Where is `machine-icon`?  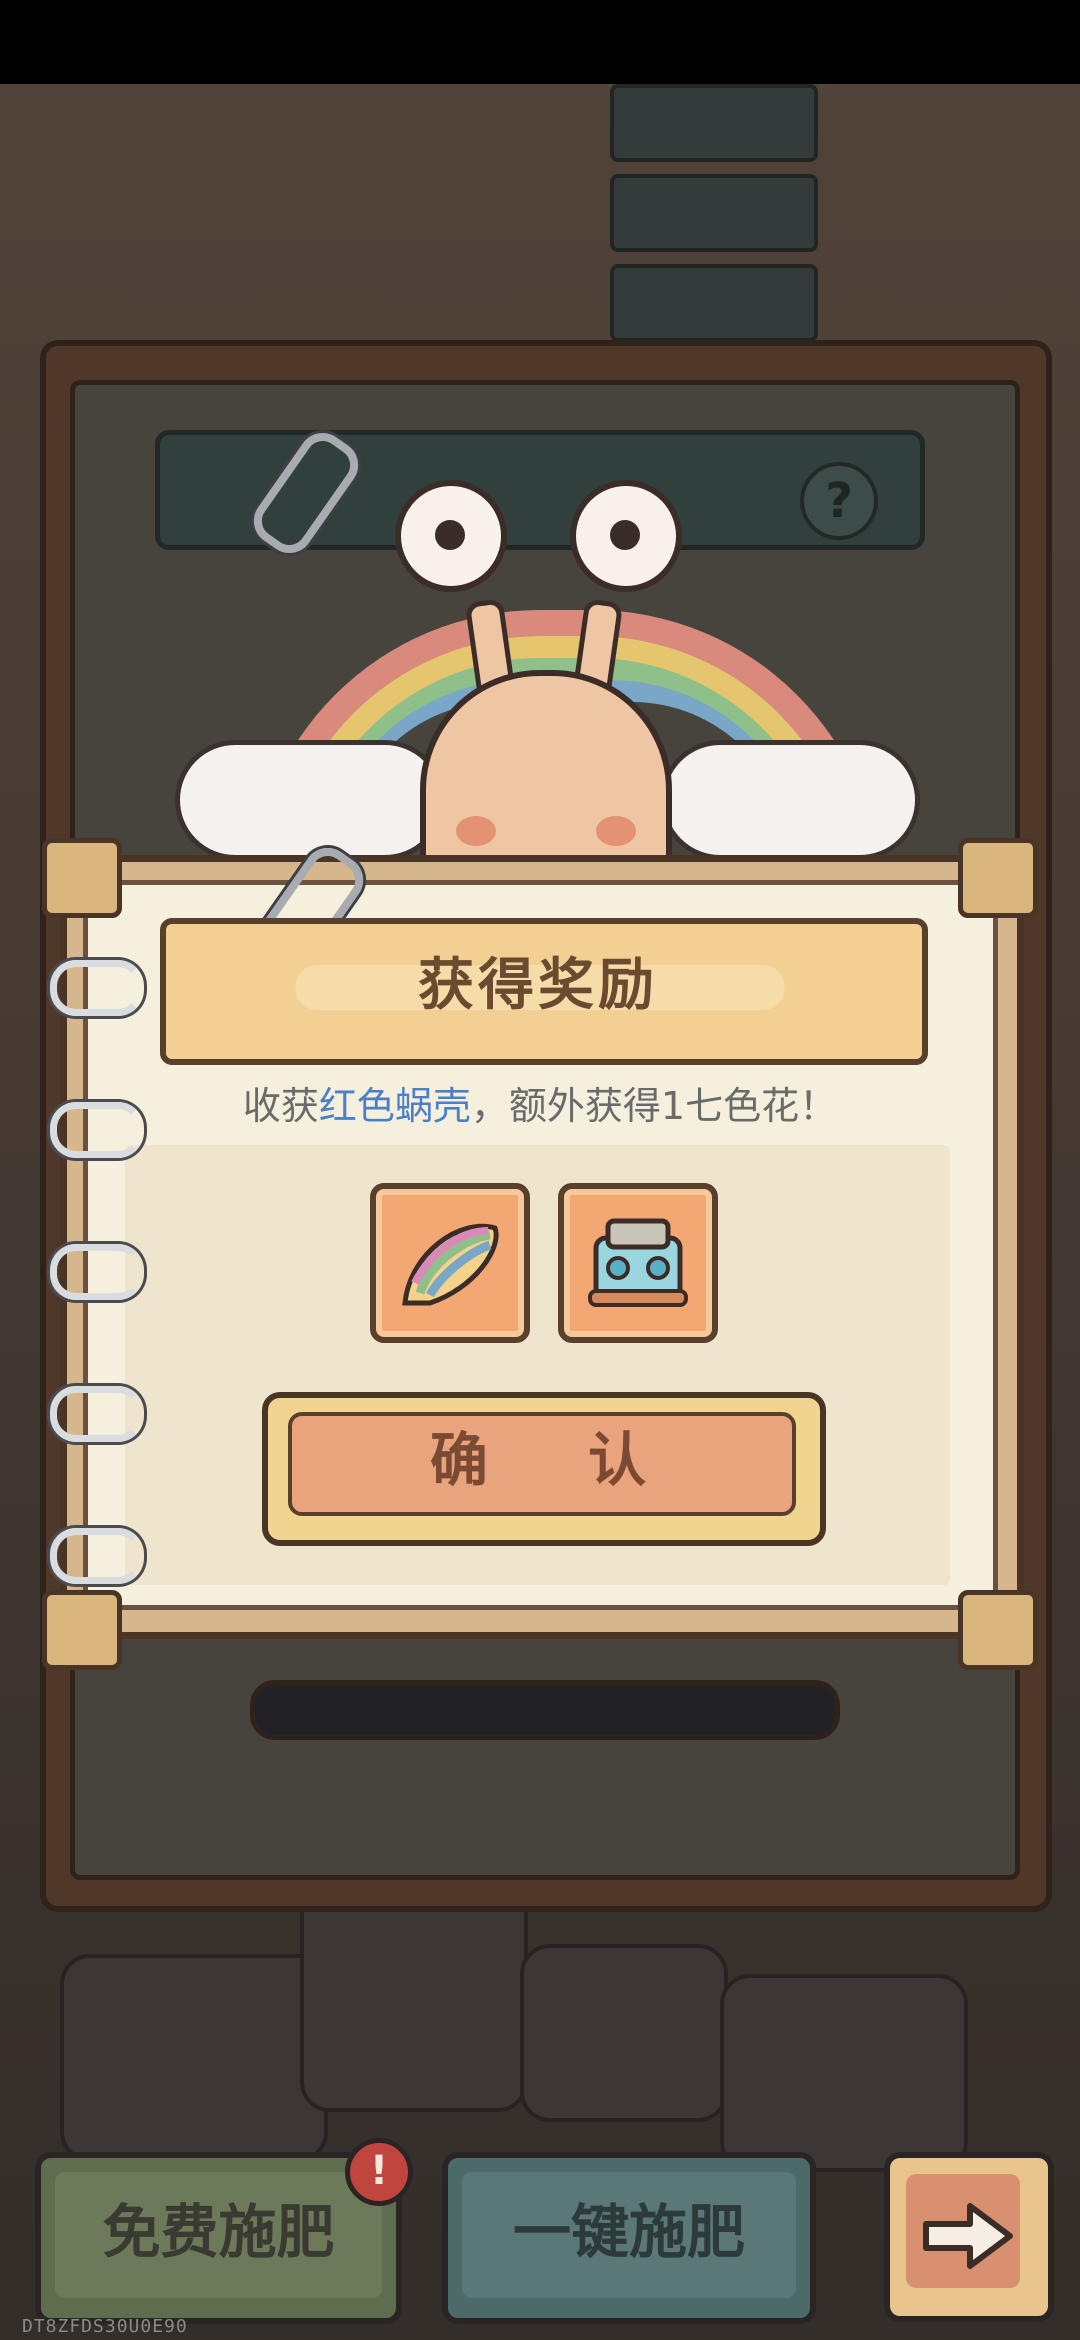
machine-icon is located at coordinates (638, 1262).